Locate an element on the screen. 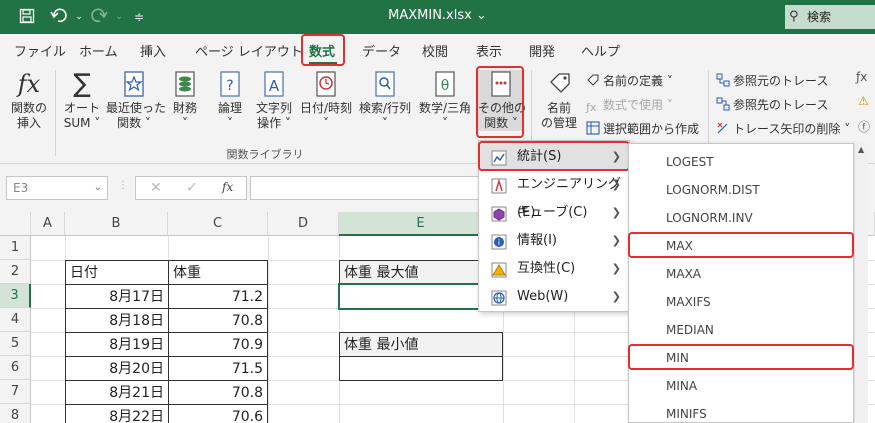 The height and width of the screenshot is (423, 875). cell-c7: 70.8 is located at coordinates (218, 392).